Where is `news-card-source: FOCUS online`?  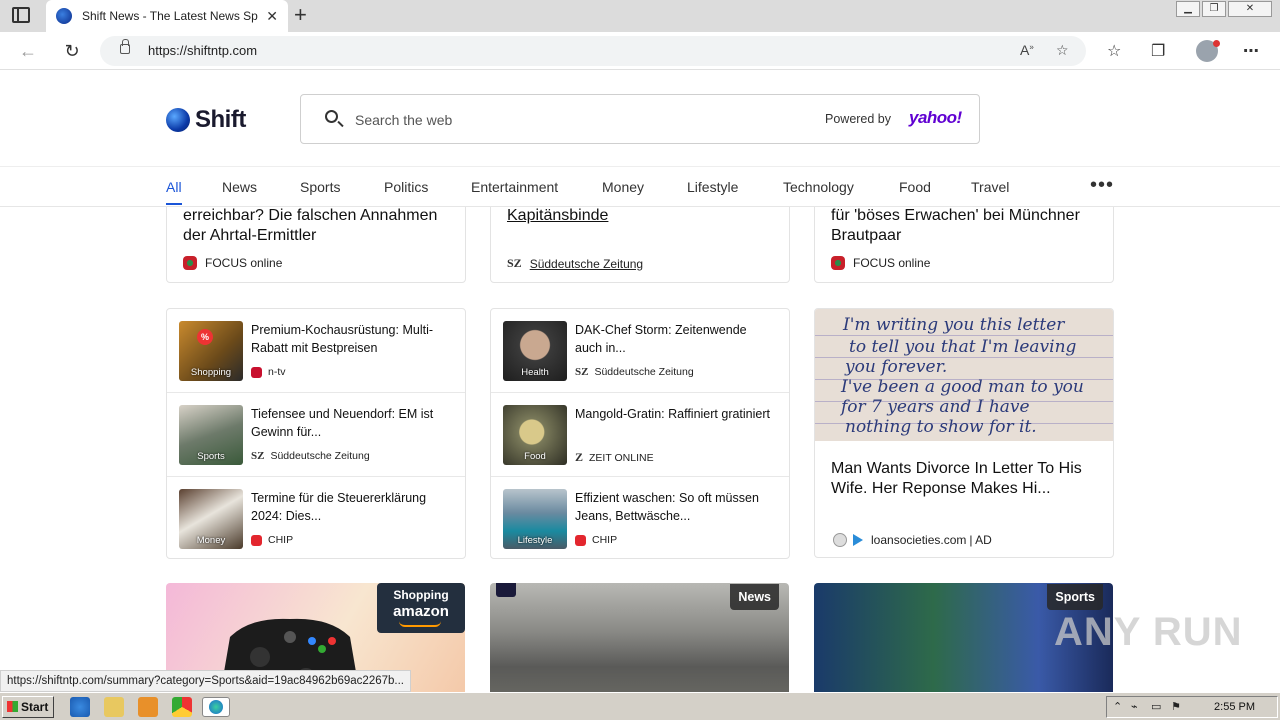
news-card-source: FOCUS online is located at coordinates (232, 263).